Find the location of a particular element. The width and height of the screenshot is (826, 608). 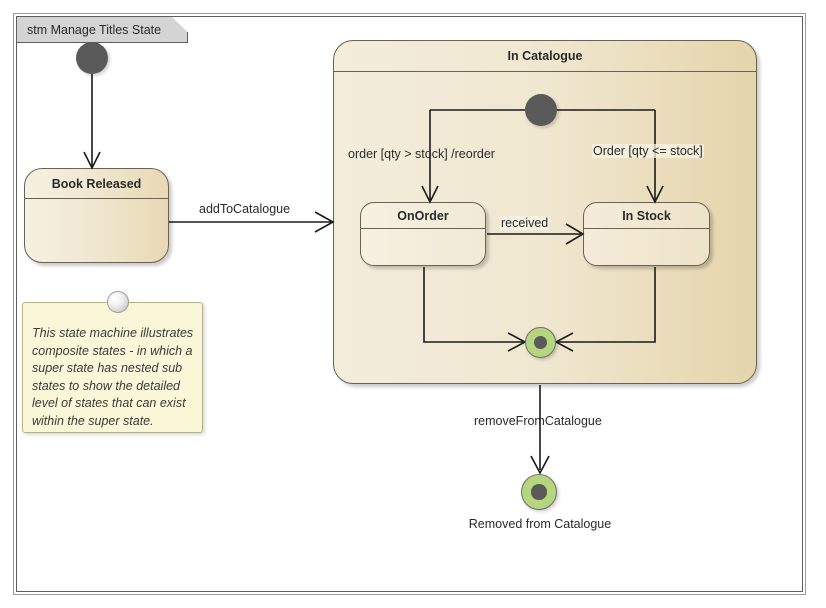

diagram-title-tab: stm Manage Titles State is located at coordinates (102, 30).